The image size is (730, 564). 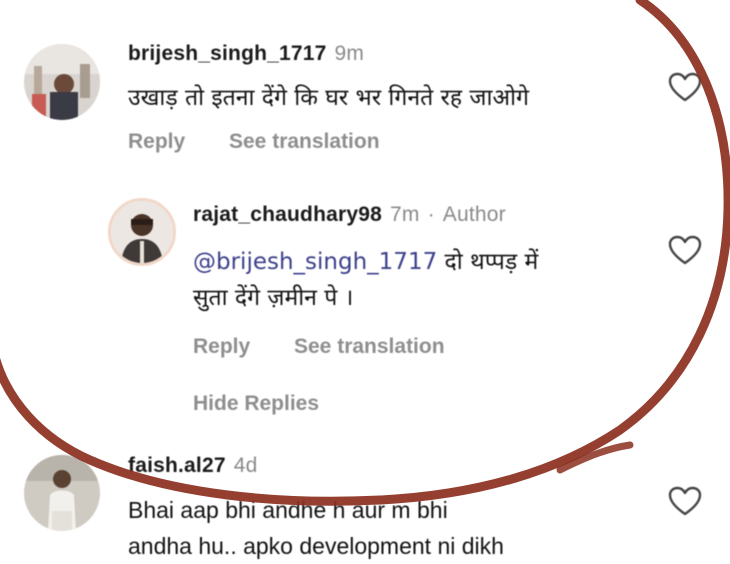 I want to click on avatar-faish, so click(x=62, y=493).